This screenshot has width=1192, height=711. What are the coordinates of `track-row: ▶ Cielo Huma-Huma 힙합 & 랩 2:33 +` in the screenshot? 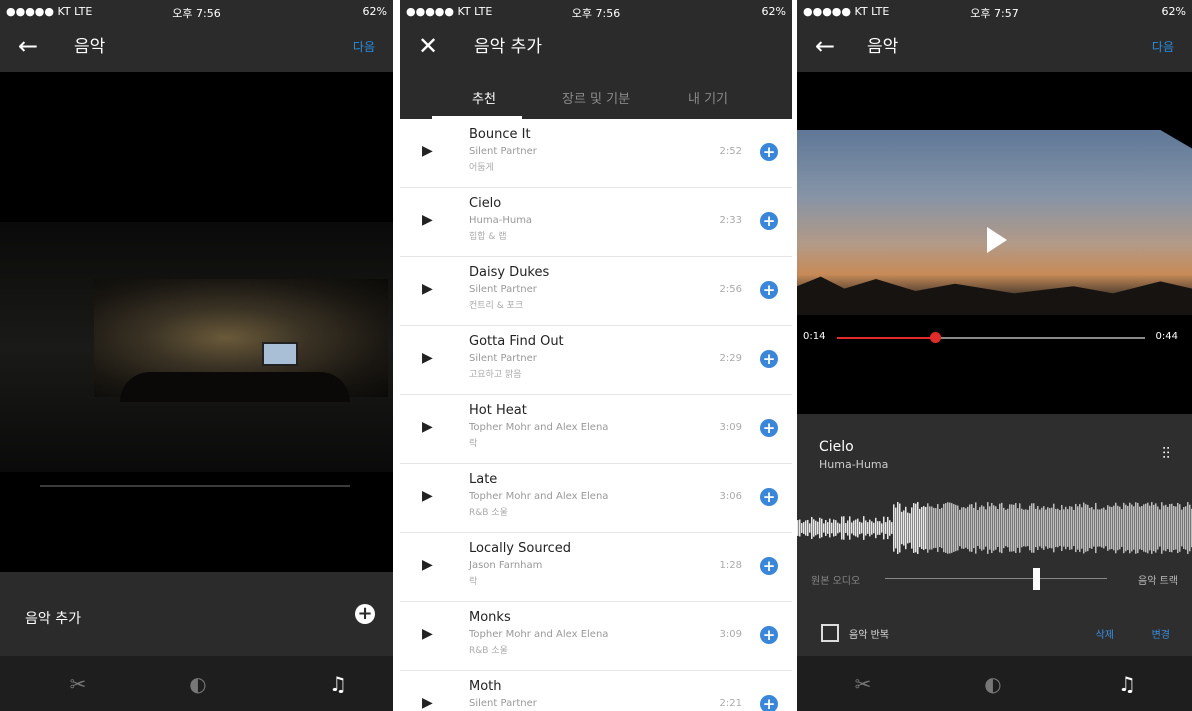 It's located at (596, 222).